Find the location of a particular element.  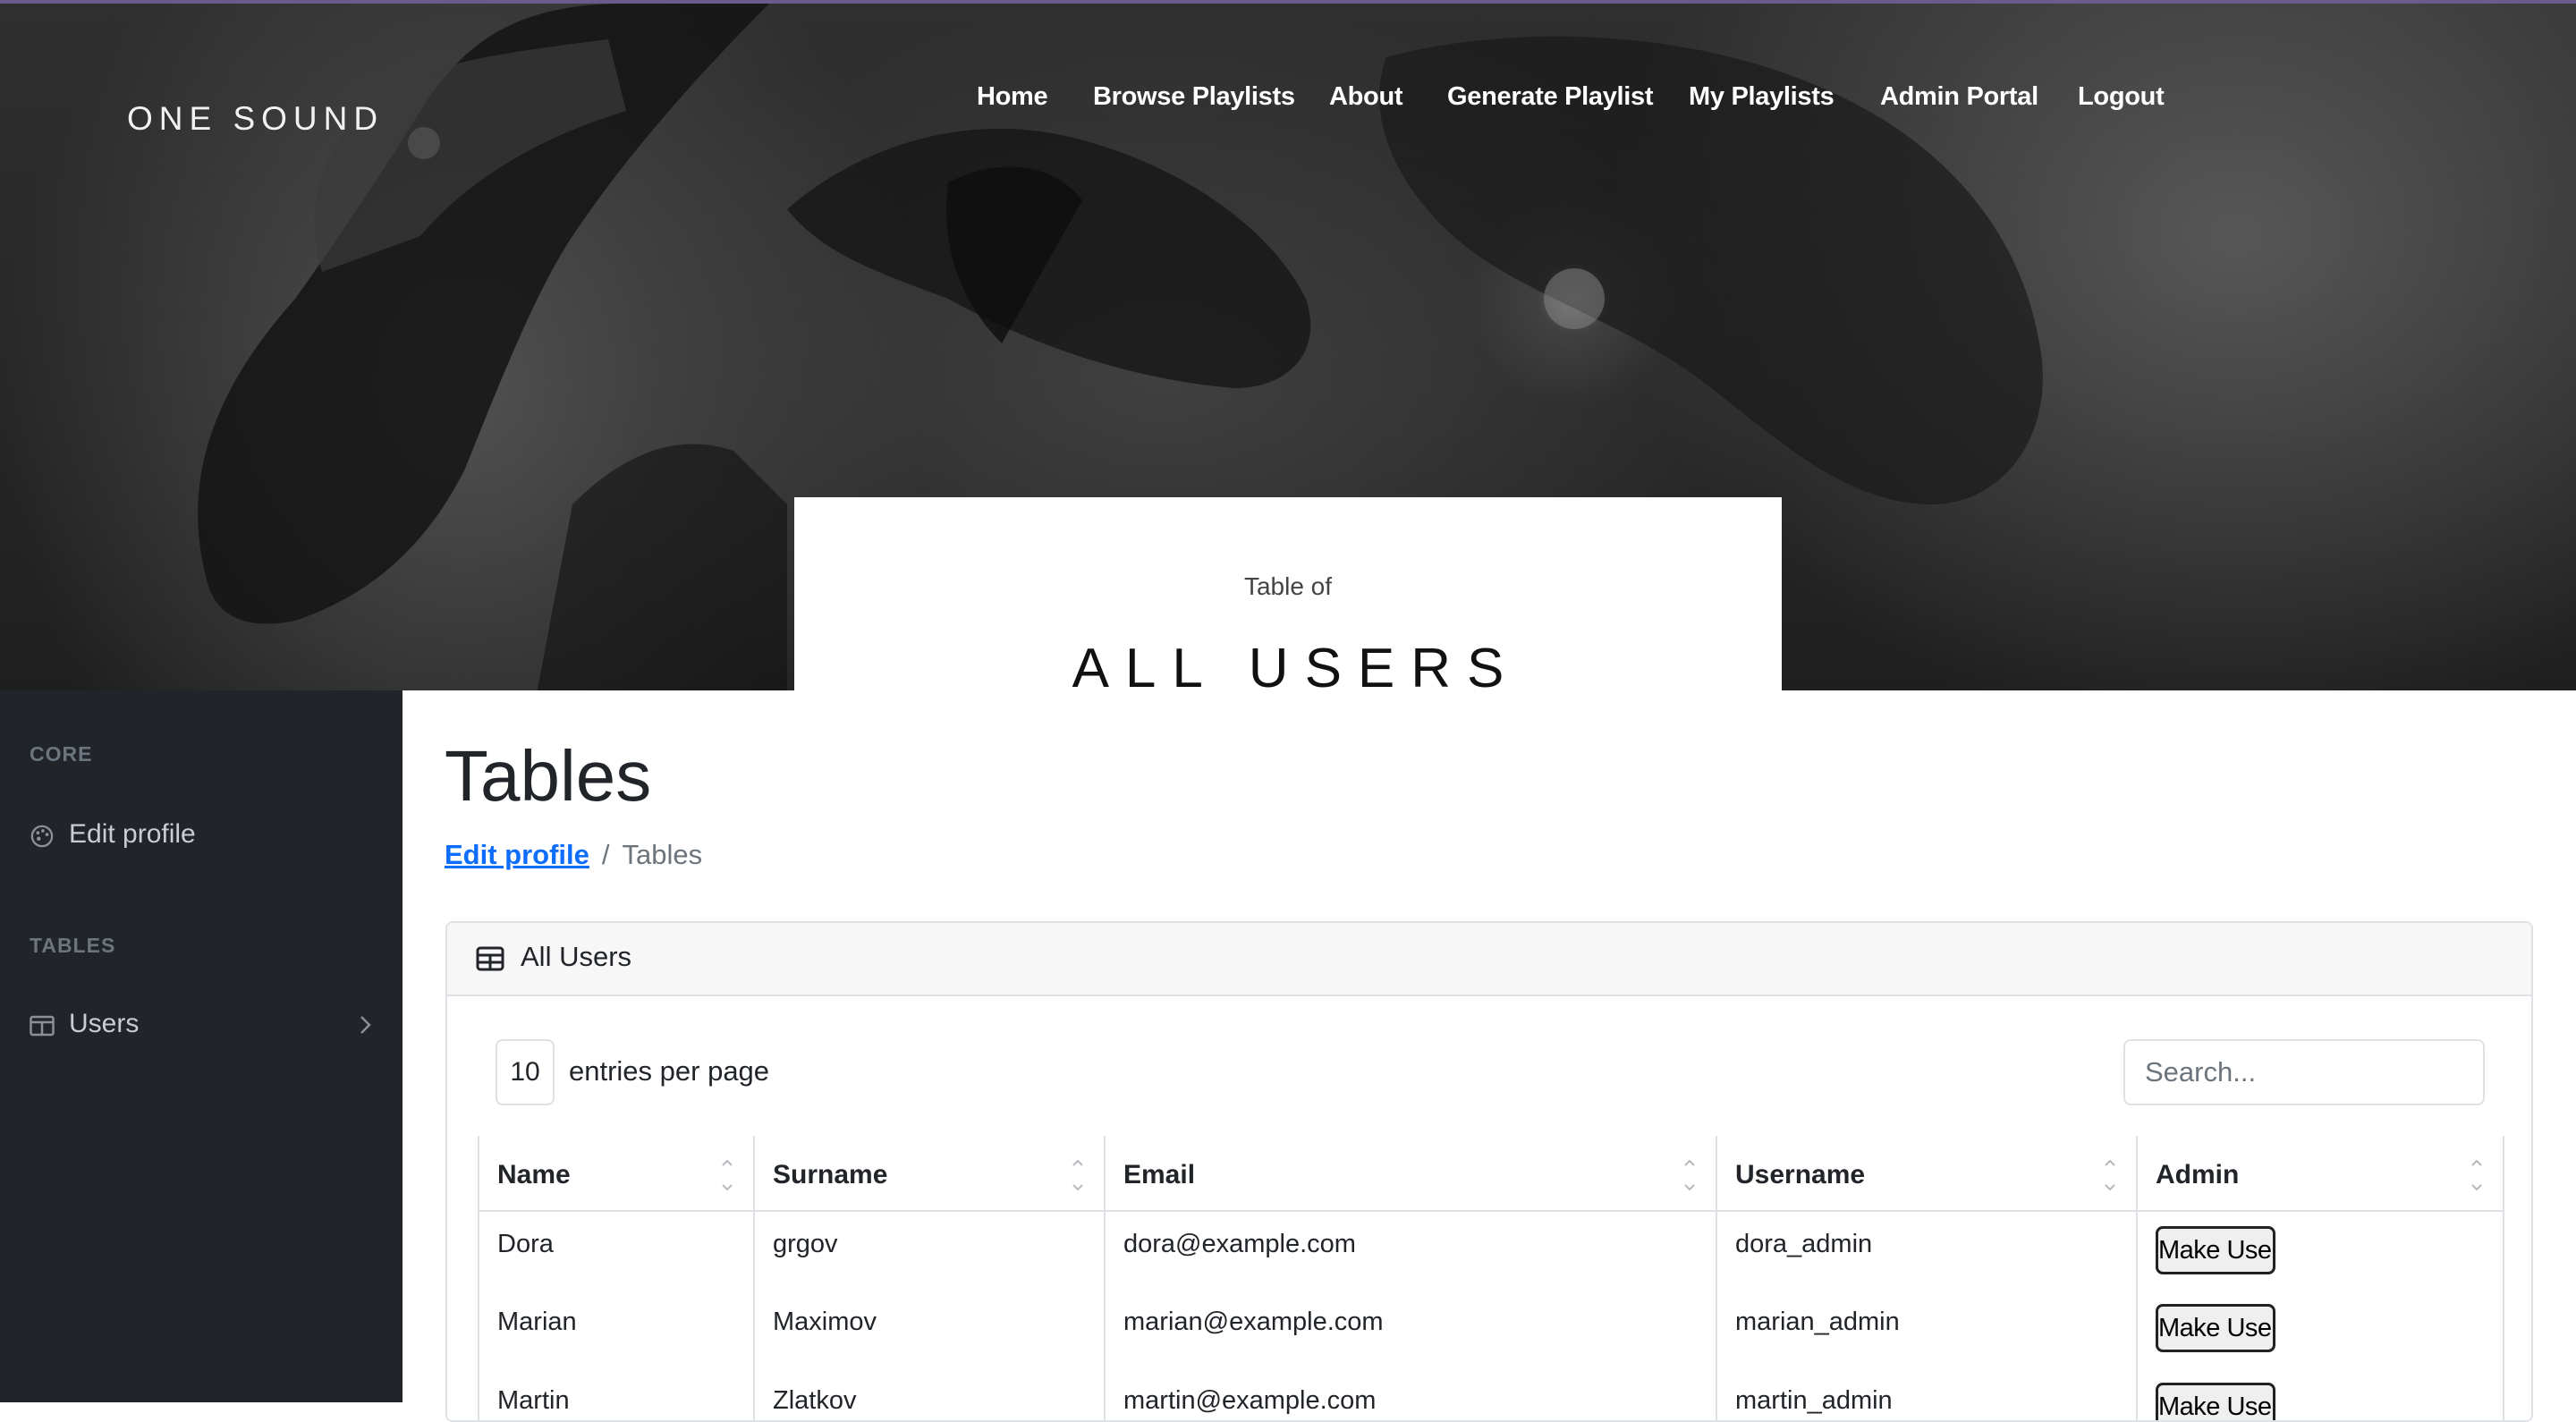

card-header: All Users is located at coordinates (1489, 959).